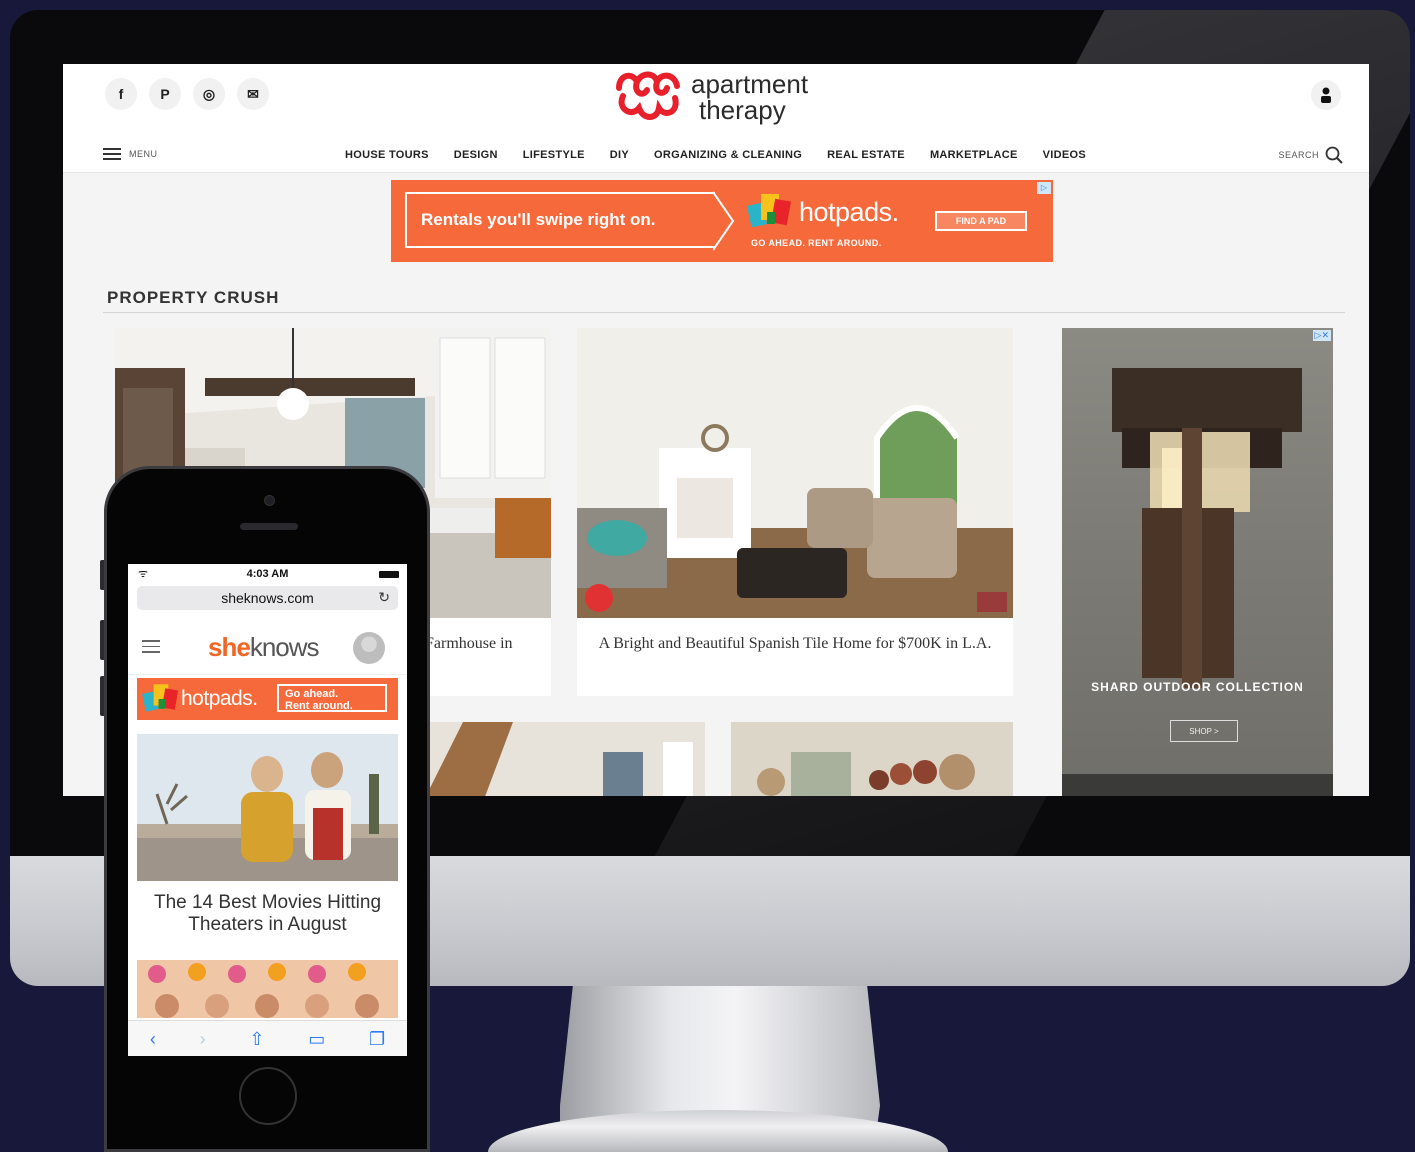 This screenshot has width=1415, height=1152. I want to click on article-thumbnail, so click(267, 989).